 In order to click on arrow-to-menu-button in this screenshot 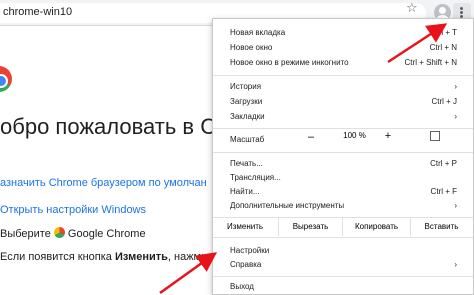, I will do `click(417, 43)`.